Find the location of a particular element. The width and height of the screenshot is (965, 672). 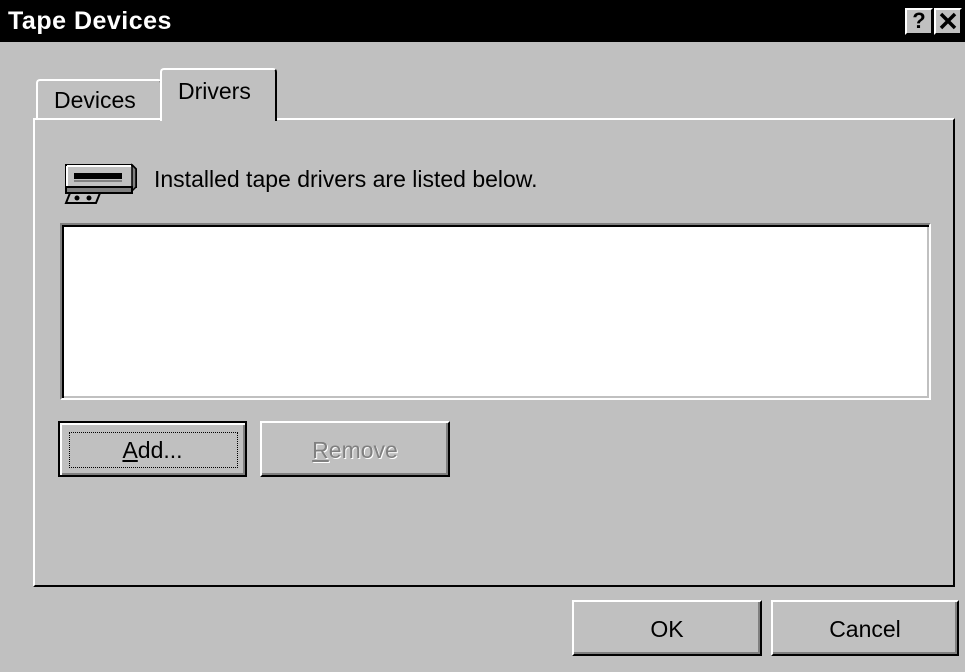

help-button: ? is located at coordinates (919, 21).